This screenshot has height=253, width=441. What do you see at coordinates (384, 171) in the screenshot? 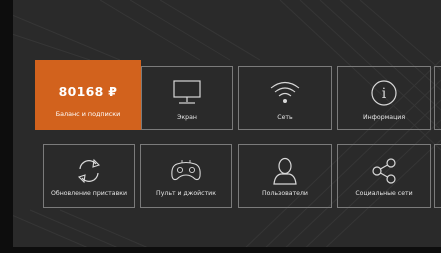
I see `share-icon` at bounding box center [384, 171].